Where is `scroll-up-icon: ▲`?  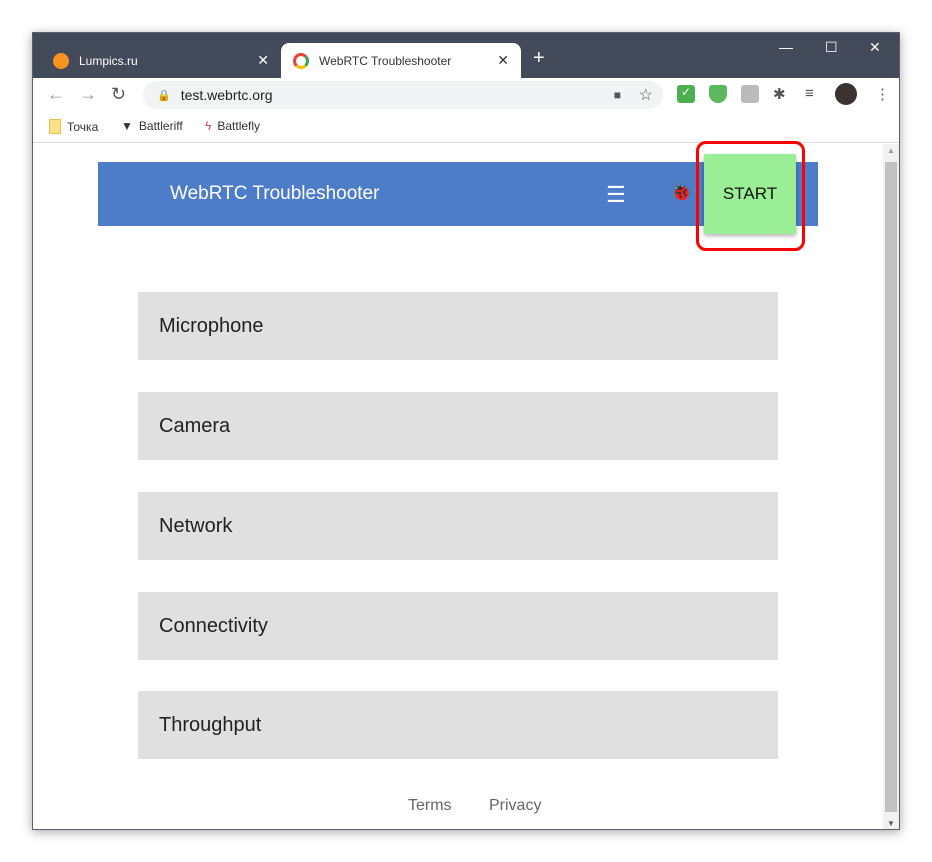 scroll-up-icon: ▲ is located at coordinates (891, 150).